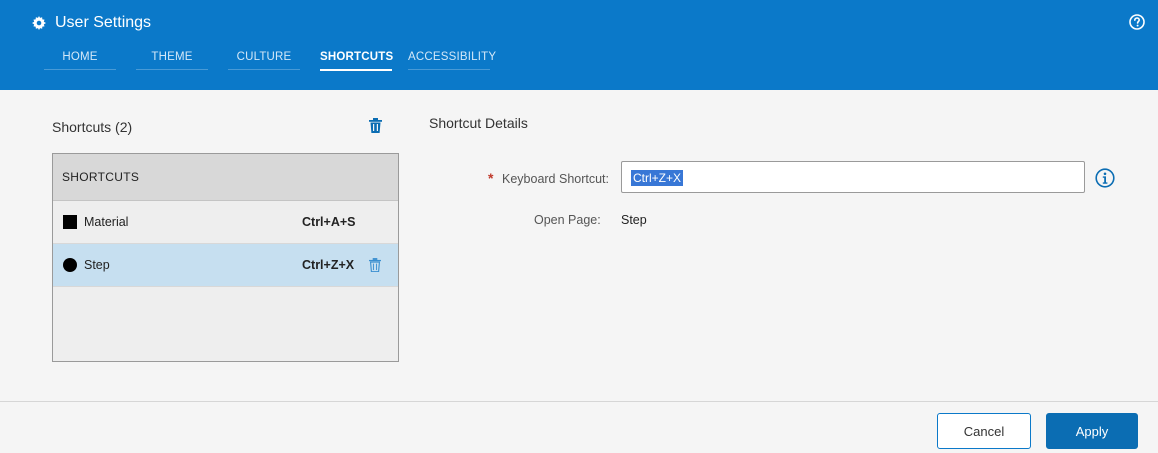 This screenshot has width=1158, height=453. Describe the element at coordinates (329, 222) in the screenshot. I see `shortcut-keys: Ctrl+A+S` at that location.